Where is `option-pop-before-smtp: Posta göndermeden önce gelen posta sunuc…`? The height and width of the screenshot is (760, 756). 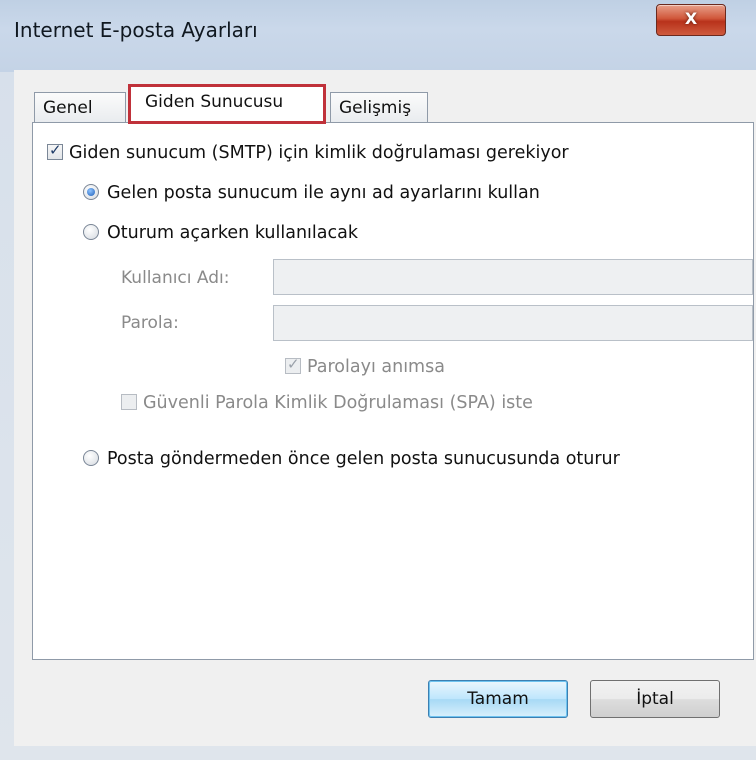
option-pop-before-smtp: Posta göndermeden önce gelen posta sunuc… is located at coordinates (351, 459).